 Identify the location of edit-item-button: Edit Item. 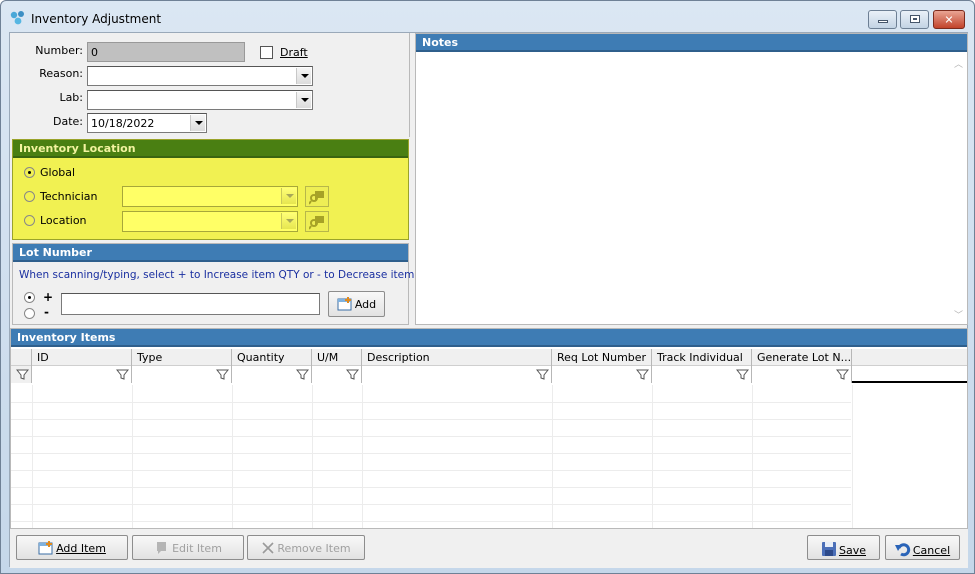
(188, 547).